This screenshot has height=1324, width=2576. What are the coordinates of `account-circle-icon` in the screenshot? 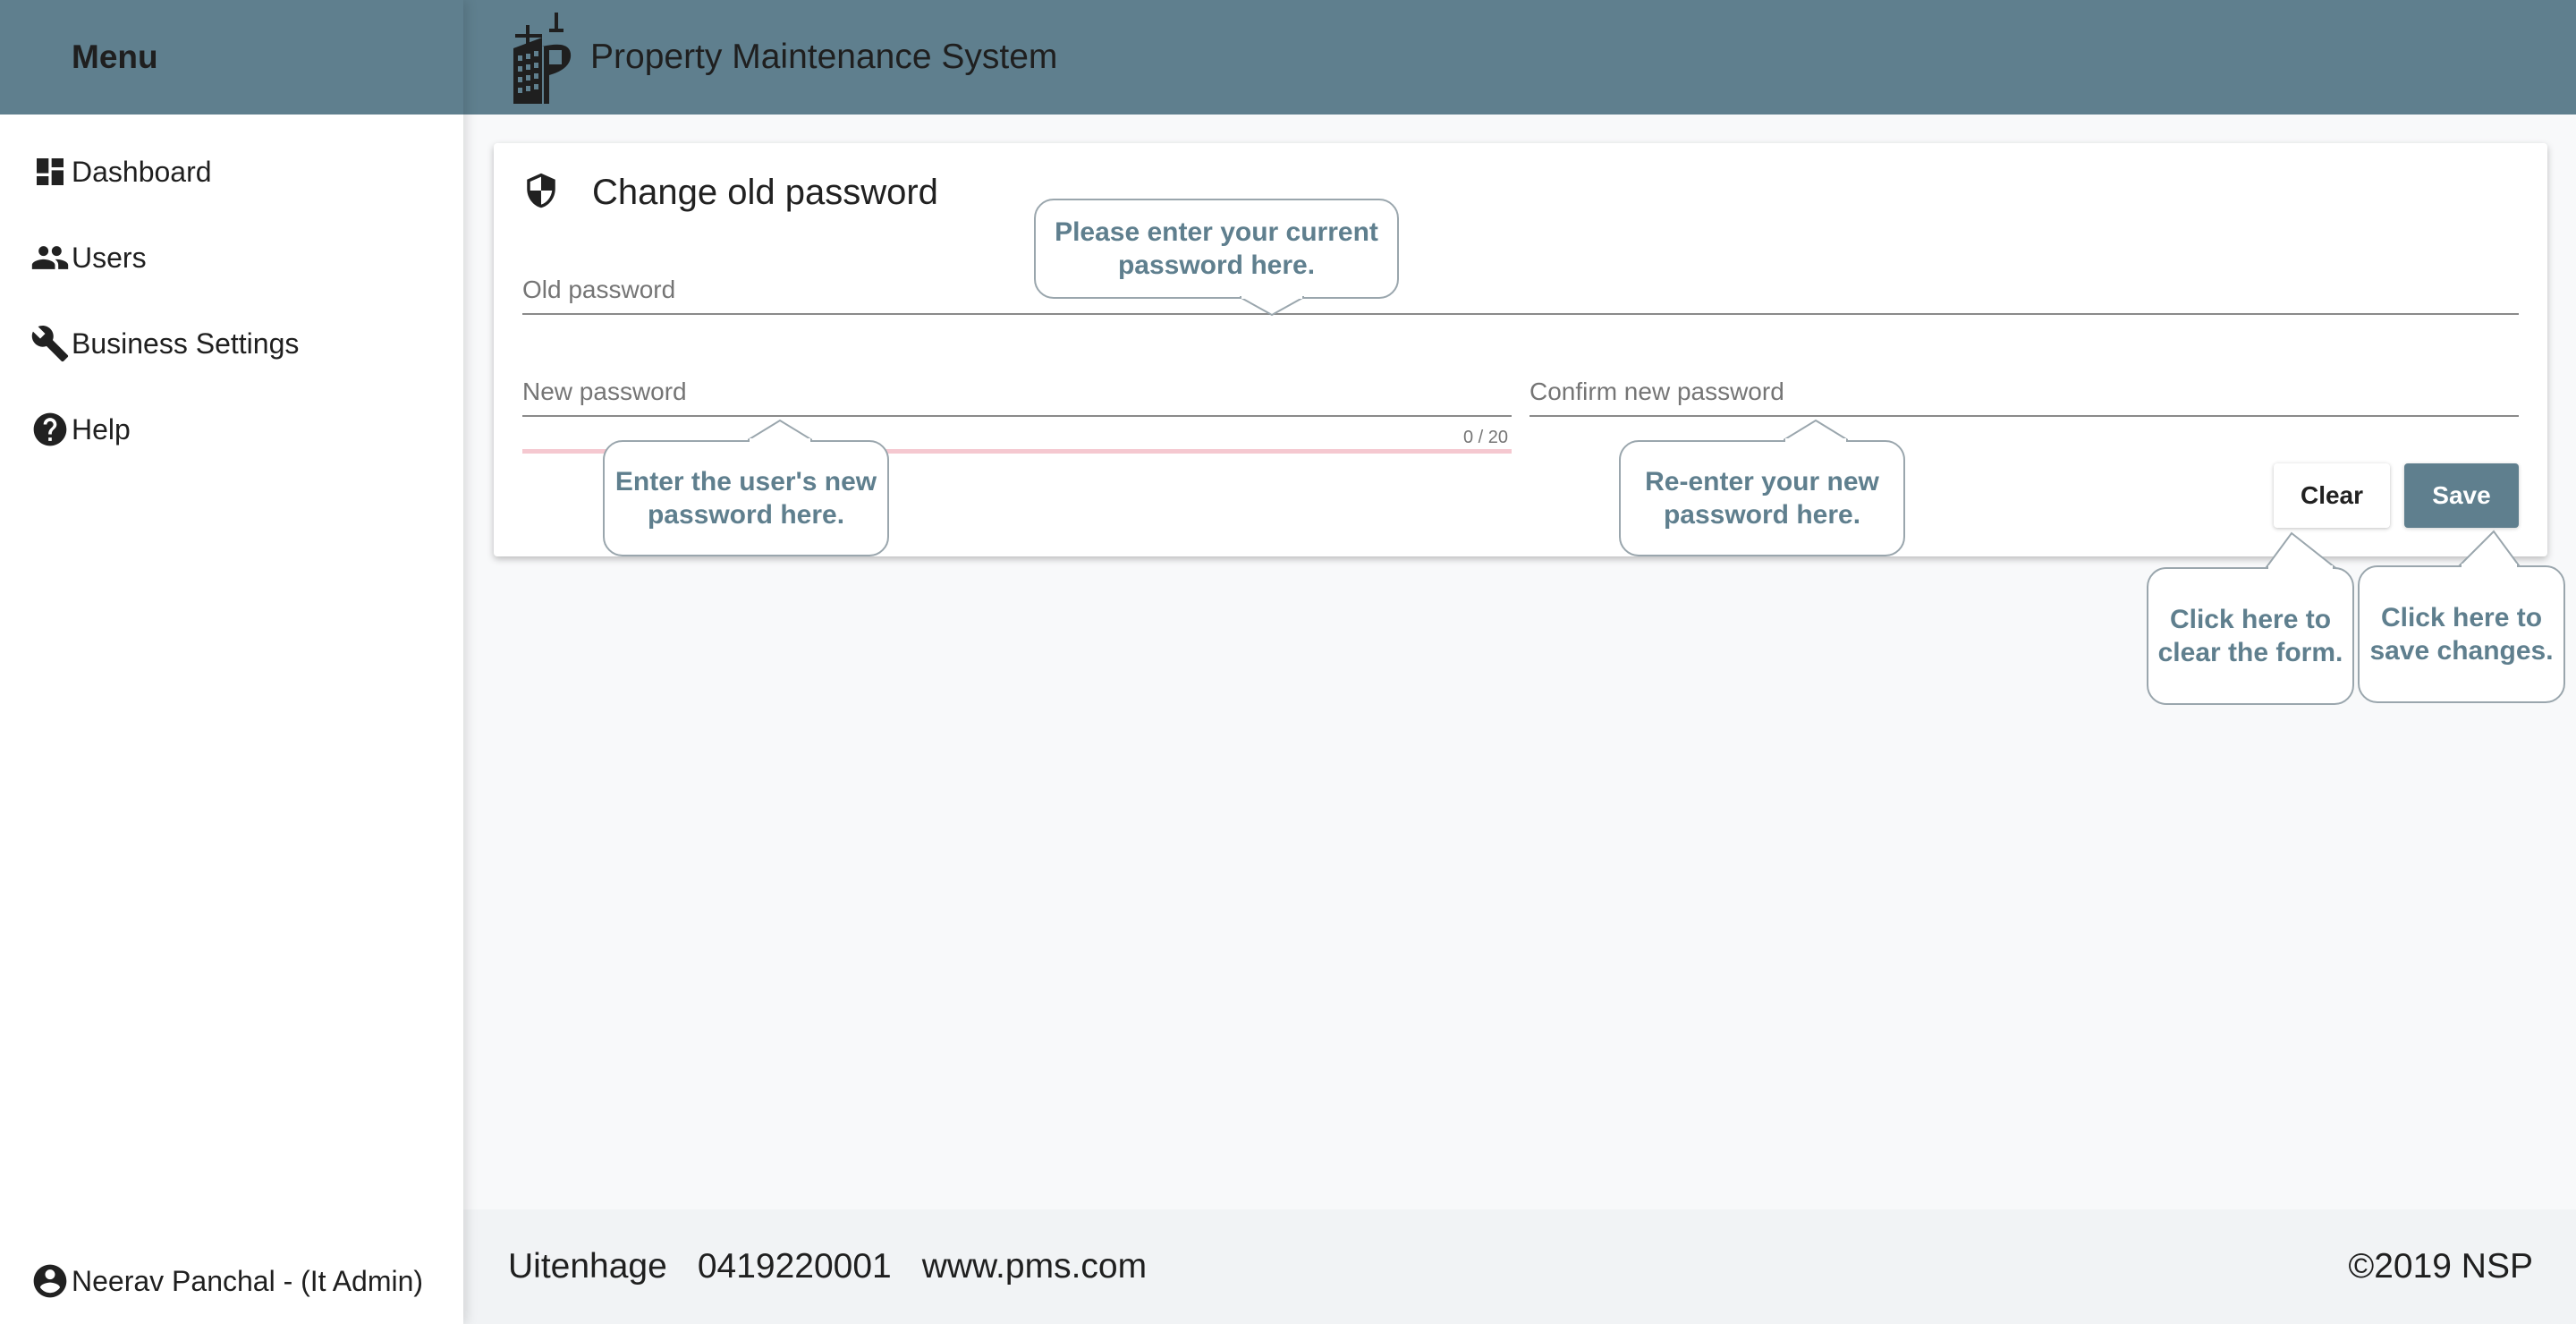 It's located at (50, 1281).